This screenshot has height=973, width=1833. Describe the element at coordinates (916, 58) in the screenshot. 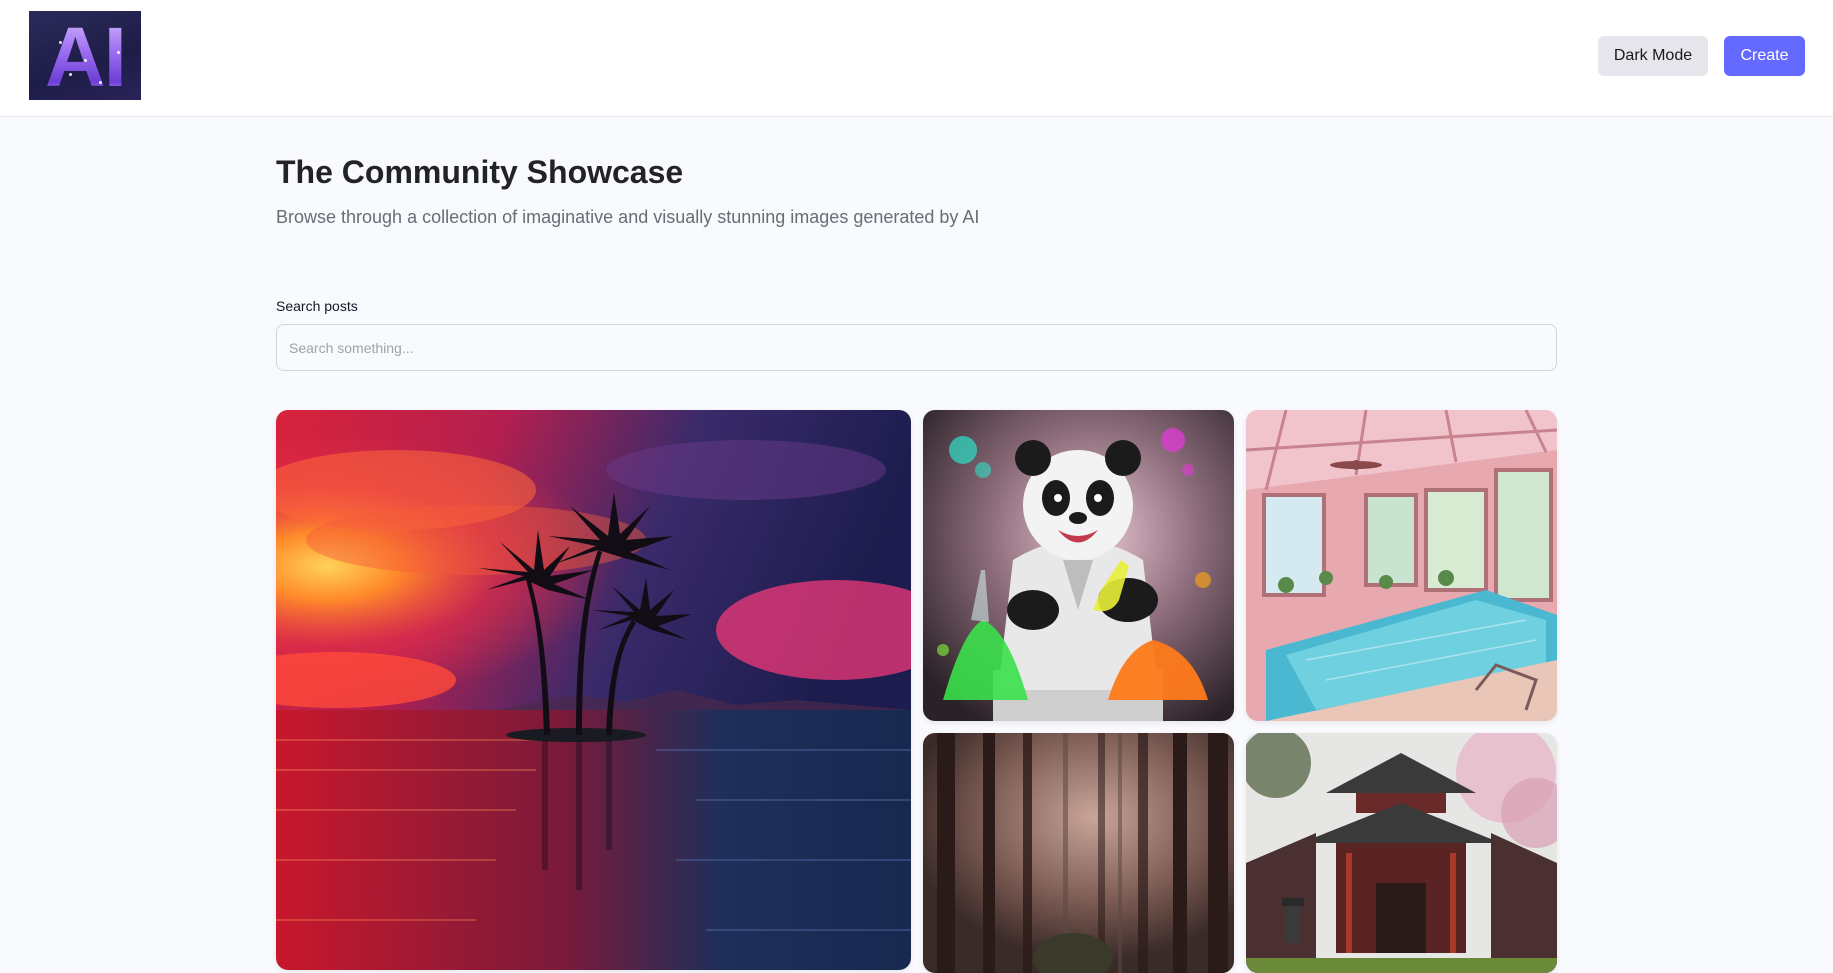

I see `top-nav: AI Dark Mode Create` at that location.